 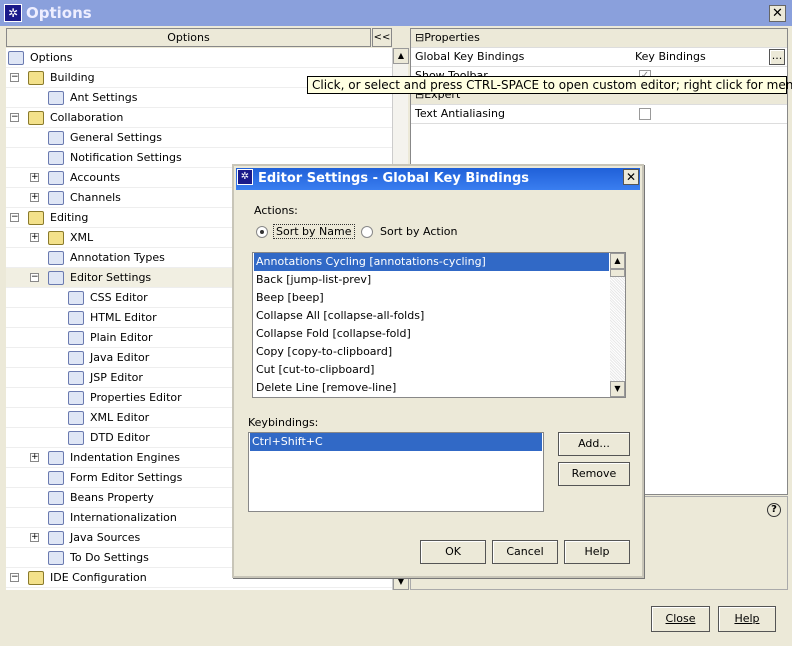 I want to click on help-label: Help, so click(x=747, y=618).